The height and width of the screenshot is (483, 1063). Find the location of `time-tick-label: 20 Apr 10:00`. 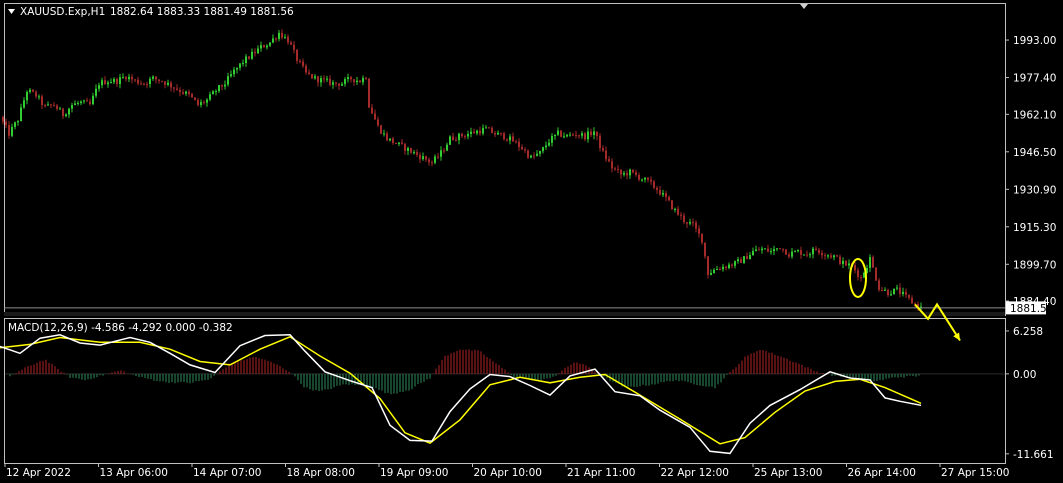

time-tick-label: 20 Apr 10:00 is located at coordinates (508, 473).